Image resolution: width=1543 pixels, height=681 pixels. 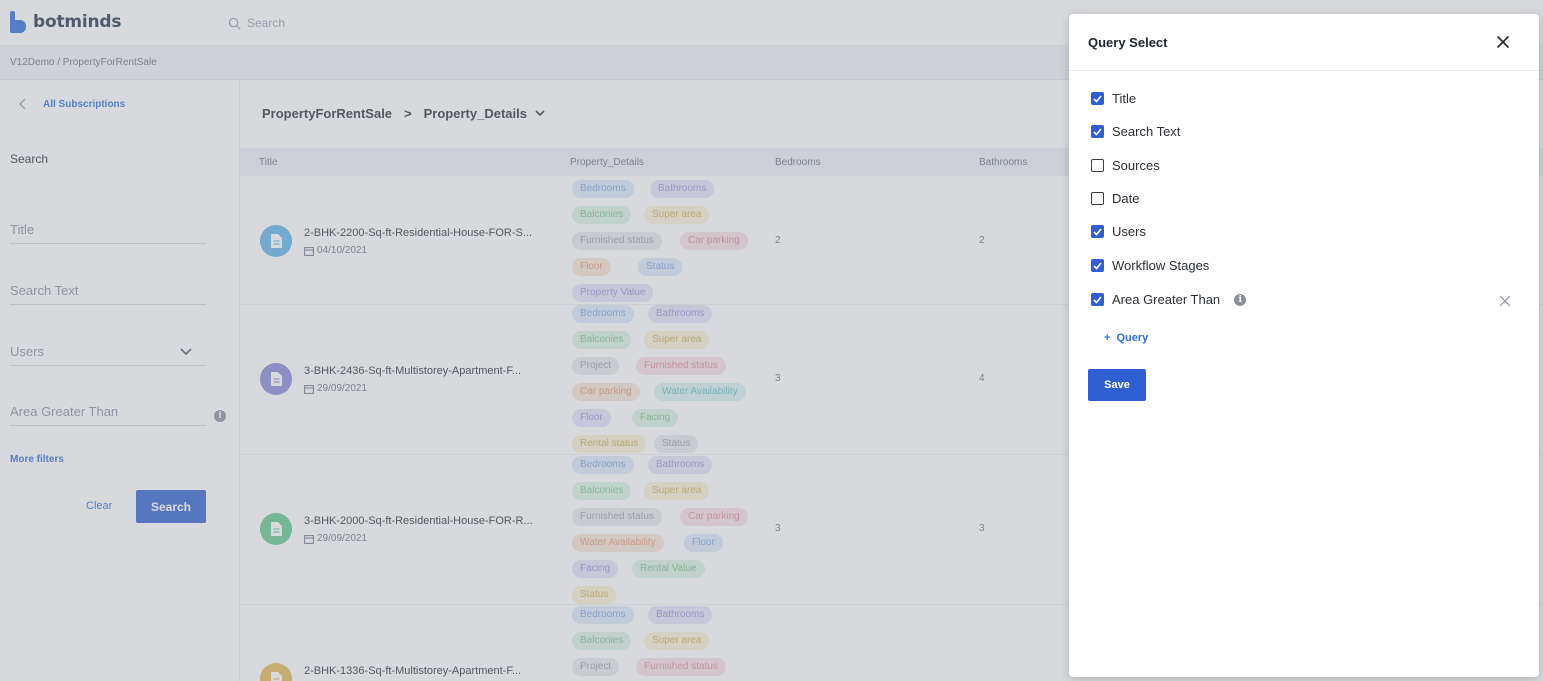 What do you see at coordinates (1107, 338) in the screenshot?
I see `plus-icon: +` at bounding box center [1107, 338].